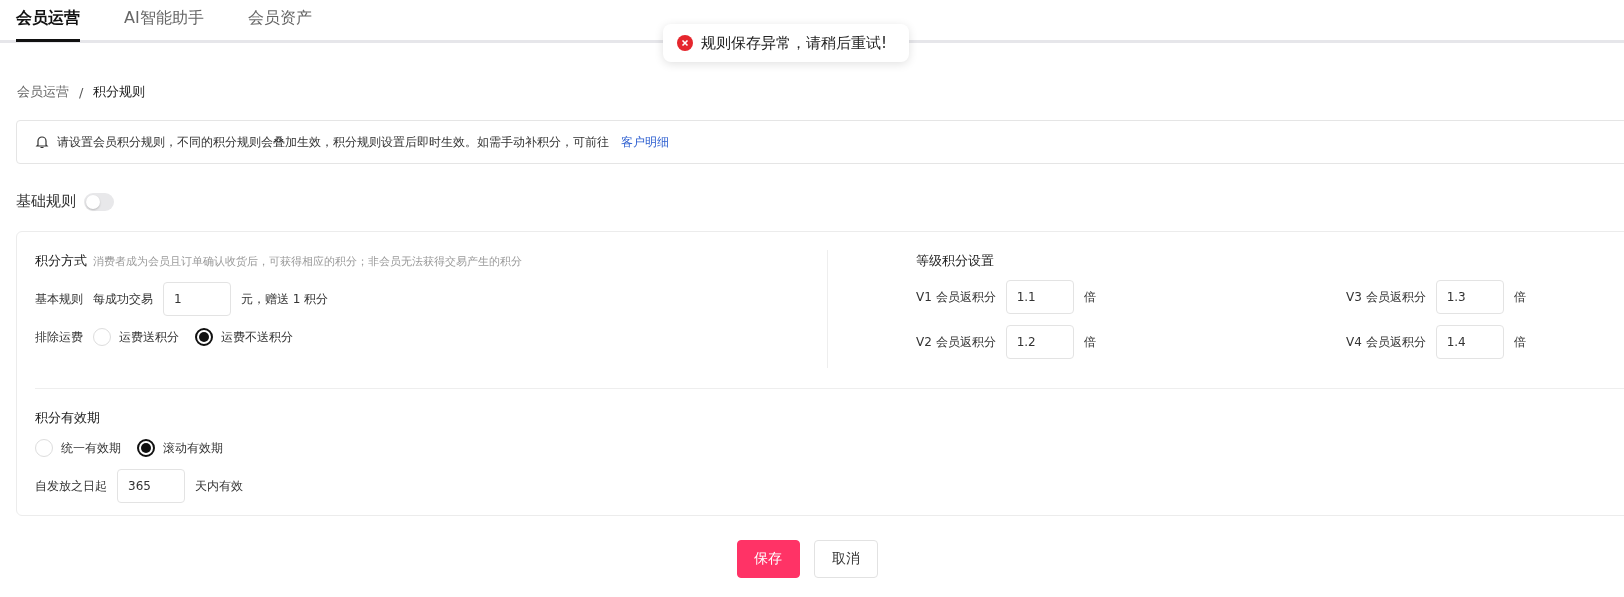  What do you see at coordinates (956, 297) in the screenshot?
I see `level-label: V1 会员返积分` at bounding box center [956, 297].